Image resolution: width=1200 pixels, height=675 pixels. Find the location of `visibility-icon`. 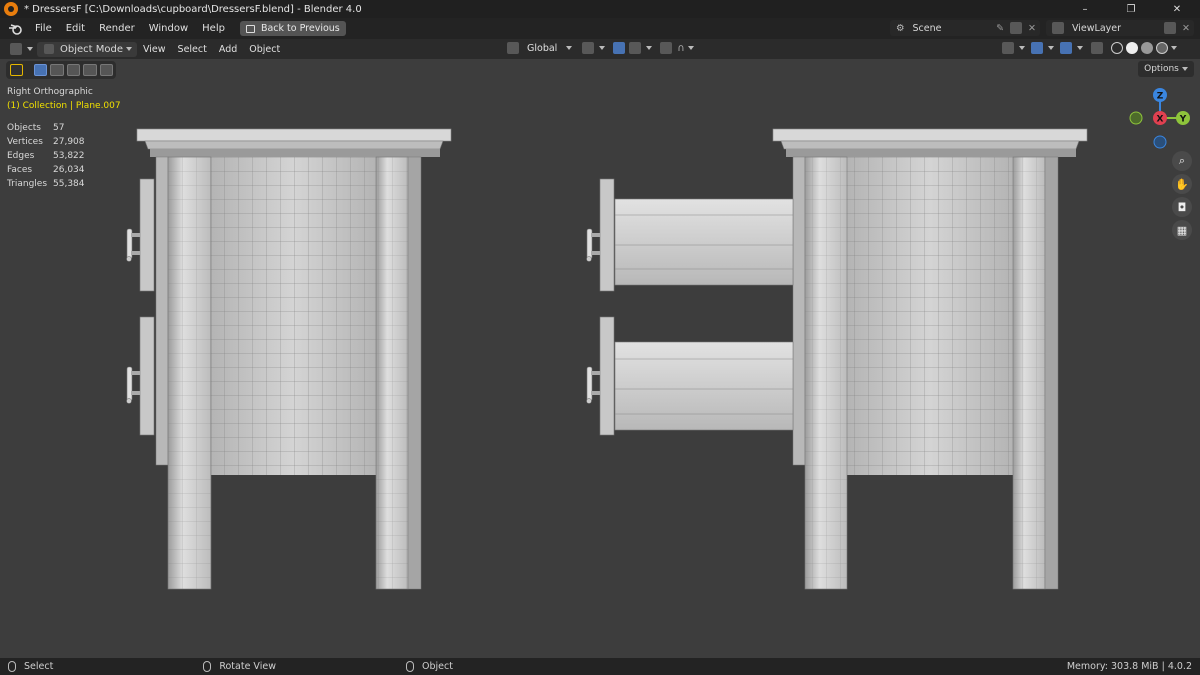

visibility-icon is located at coordinates (1008, 48).